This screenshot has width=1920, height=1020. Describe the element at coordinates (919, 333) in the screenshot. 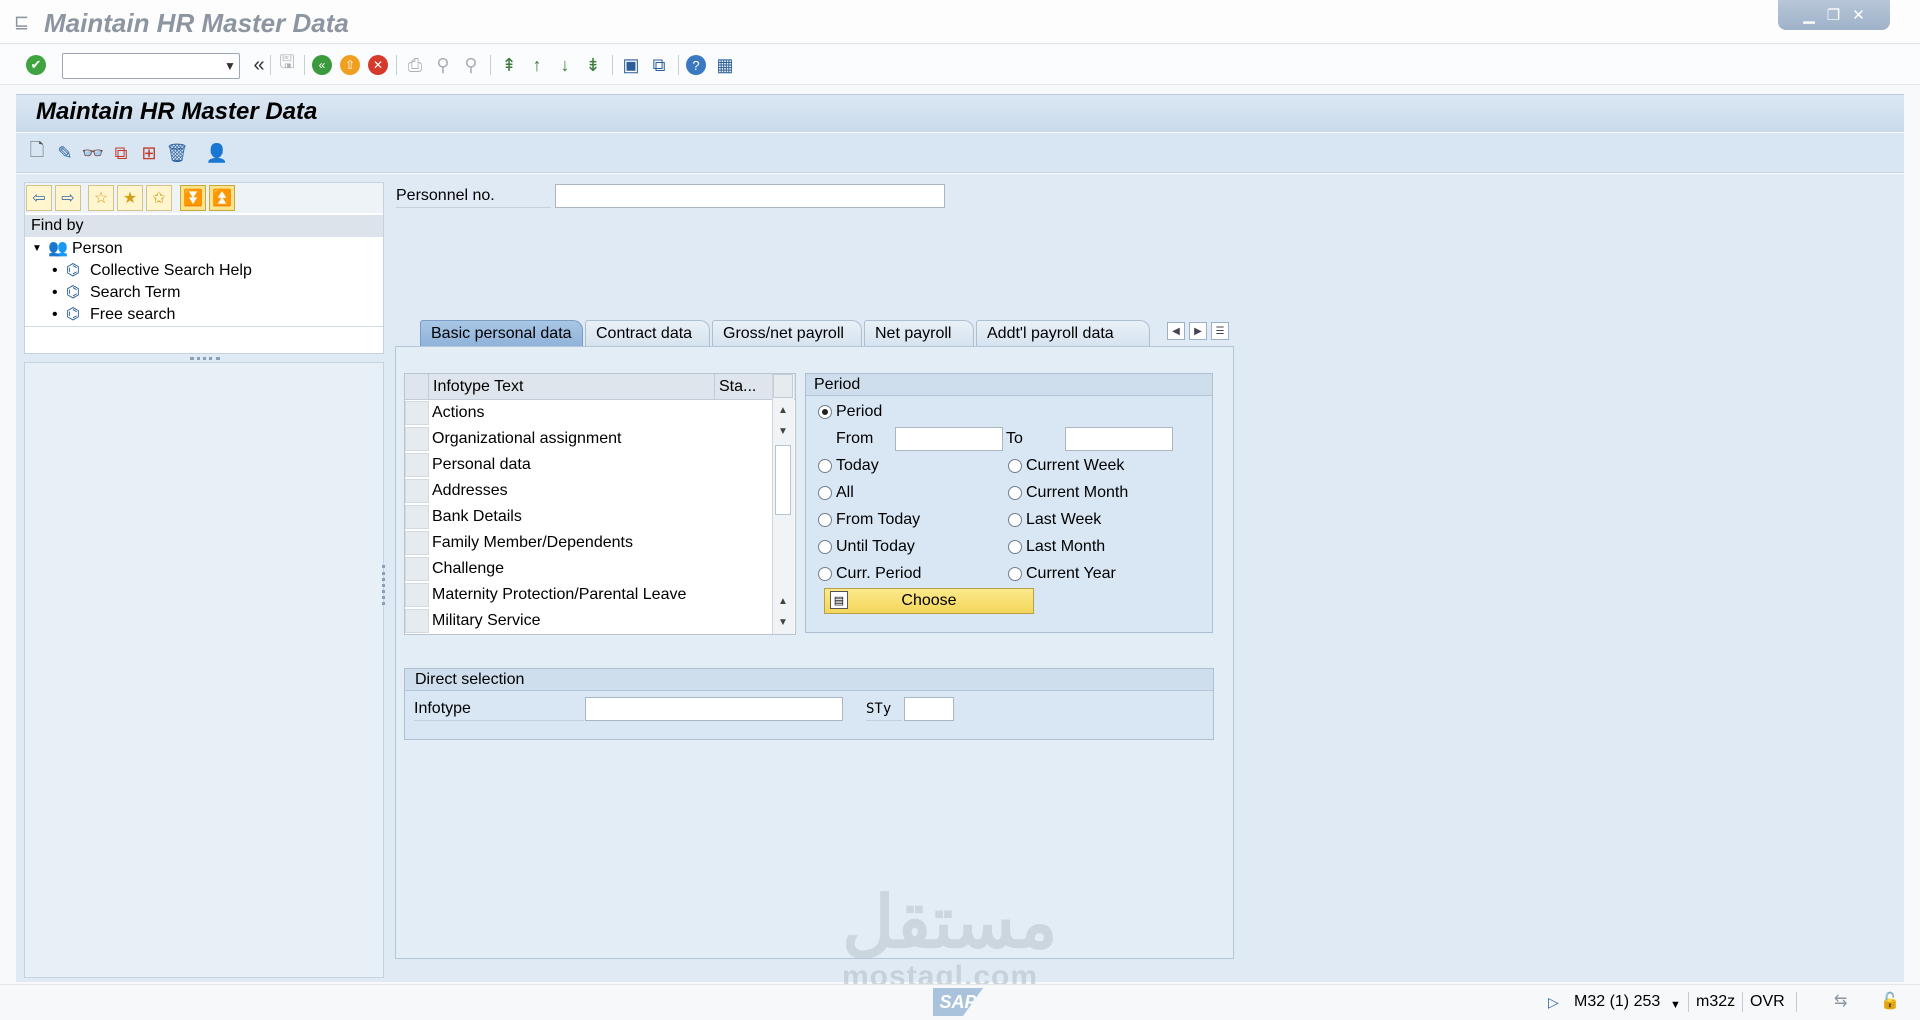

I see `tab-net-payroll: Net payroll` at that location.